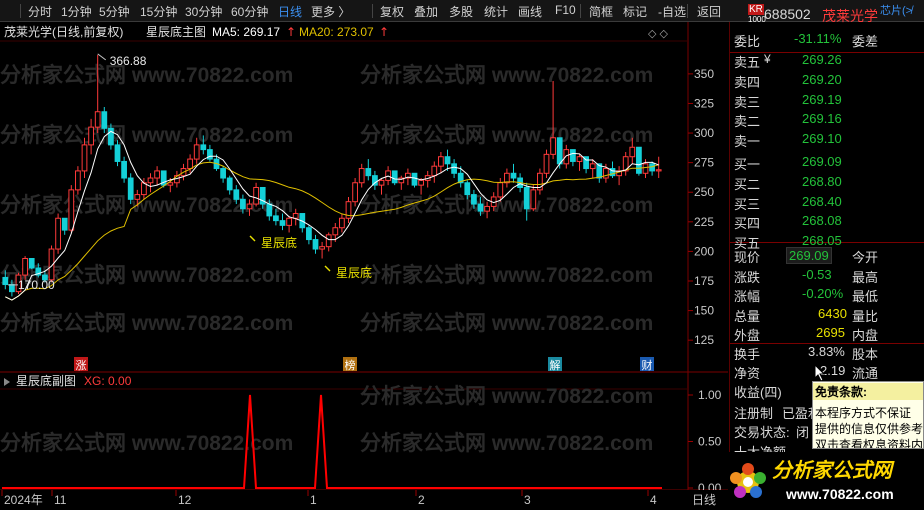  What do you see at coordinates (709, 11) in the screenshot?
I see `toolbar-item: 返回` at bounding box center [709, 11].